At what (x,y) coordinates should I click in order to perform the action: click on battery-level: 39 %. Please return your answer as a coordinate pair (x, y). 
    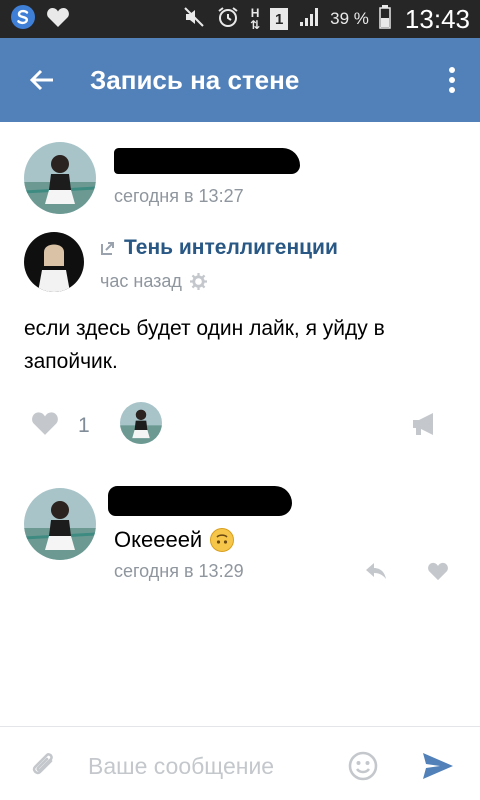
    Looking at the image, I should click on (349, 18).